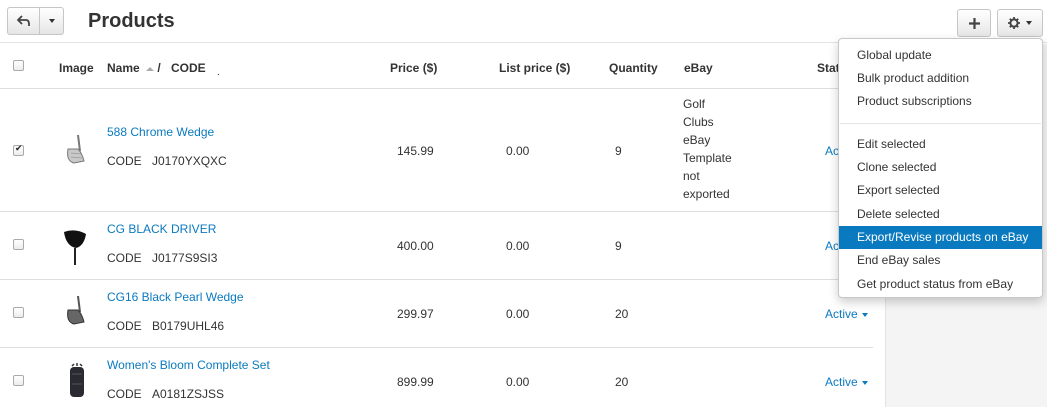 This screenshot has height=407, width=1047. What do you see at coordinates (123, 68) in the screenshot?
I see `column-name-label: Name` at bounding box center [123, 68].